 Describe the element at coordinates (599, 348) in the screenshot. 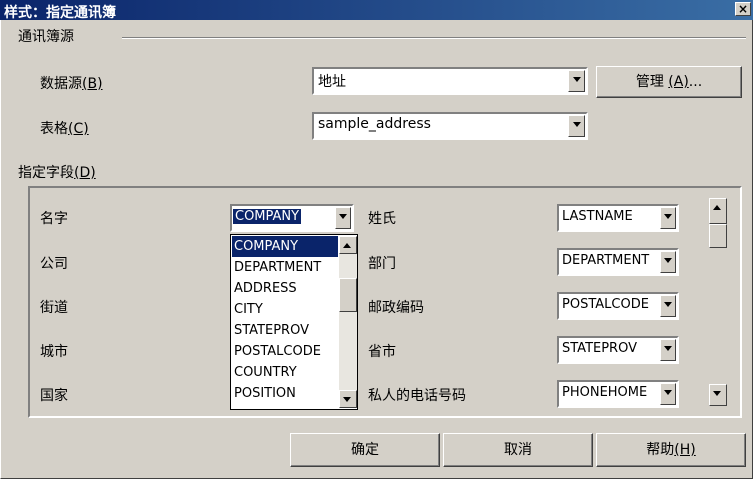

I see `state-value: STATEPROV` at that location.